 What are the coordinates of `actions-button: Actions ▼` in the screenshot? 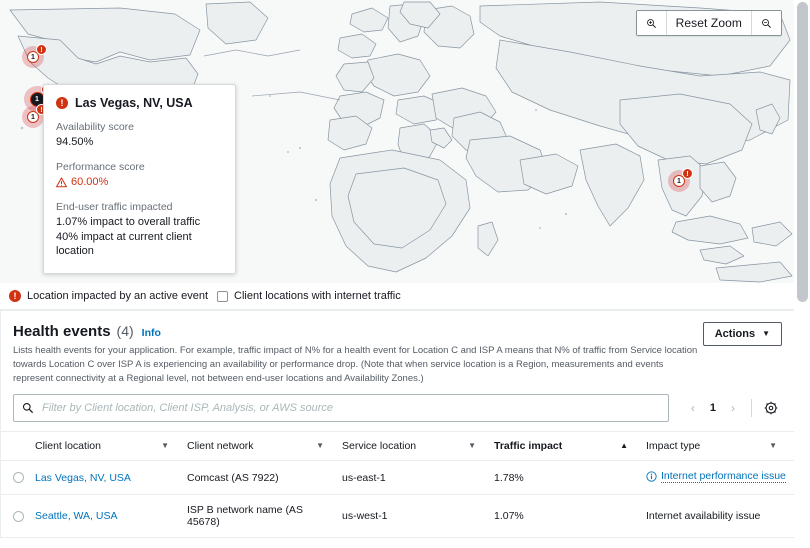 It's located at (742, 334).